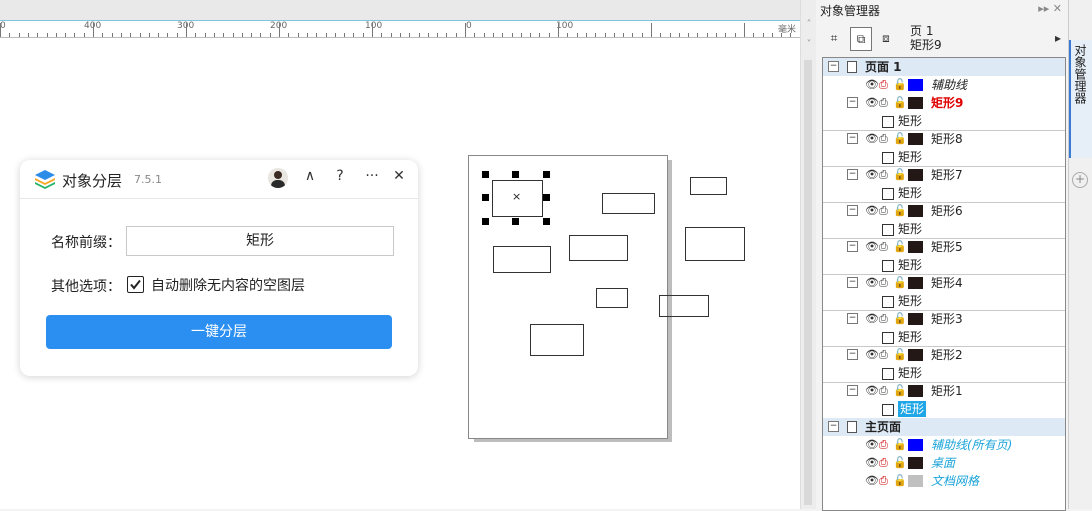 The image size is (1092, 511). I want to click on prefix-input: 矩形, so click(260, 241).